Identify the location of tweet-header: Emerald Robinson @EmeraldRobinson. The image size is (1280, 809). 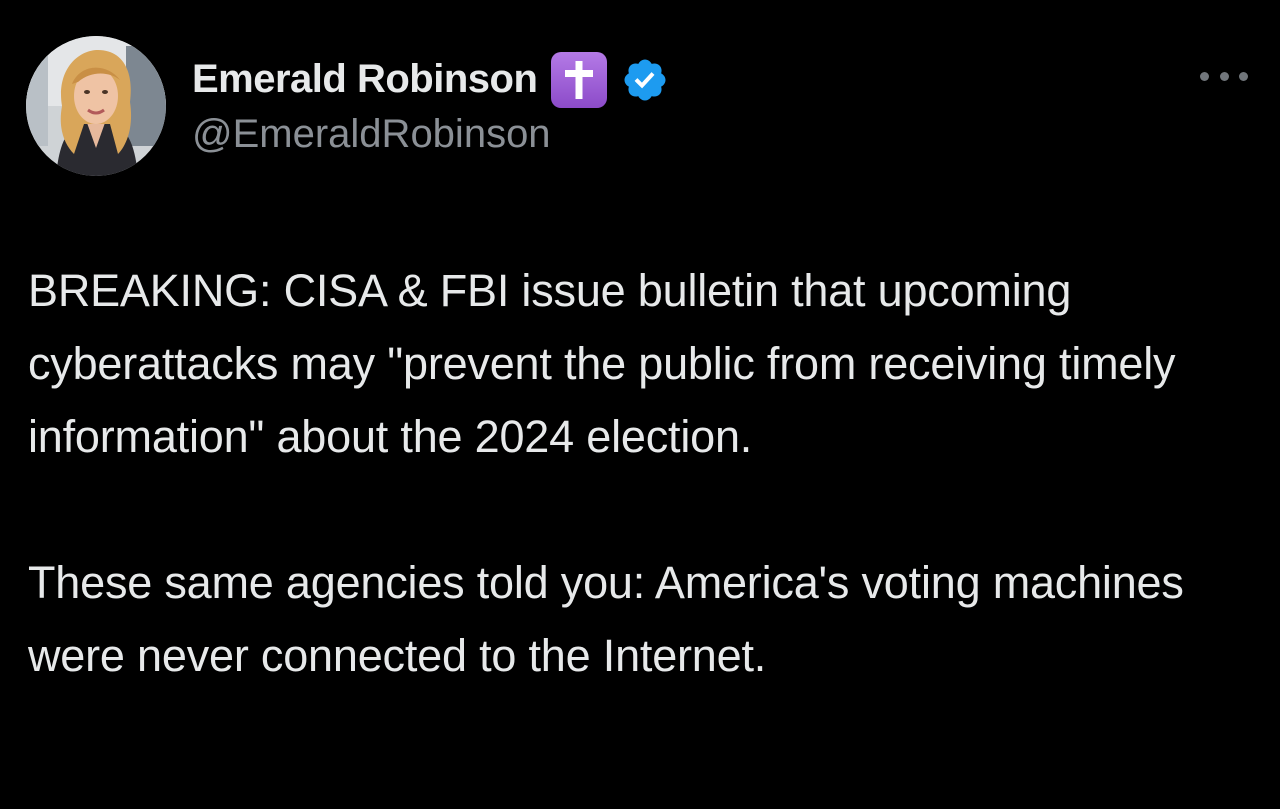
(347, 106).